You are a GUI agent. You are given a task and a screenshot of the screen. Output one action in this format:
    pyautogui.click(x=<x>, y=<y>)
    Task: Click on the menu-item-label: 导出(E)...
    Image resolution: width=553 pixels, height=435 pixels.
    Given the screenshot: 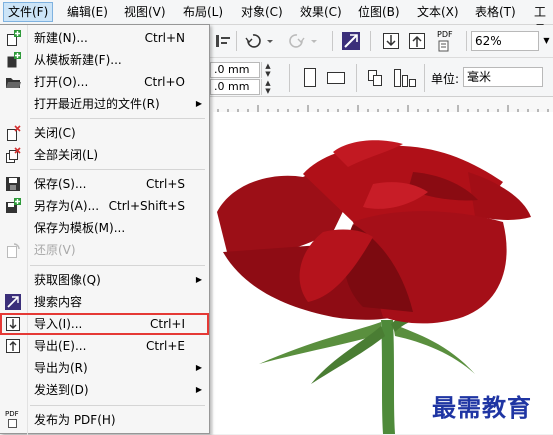 What is the action you would take?
    pyautogui.click(x=60, y=346)
    